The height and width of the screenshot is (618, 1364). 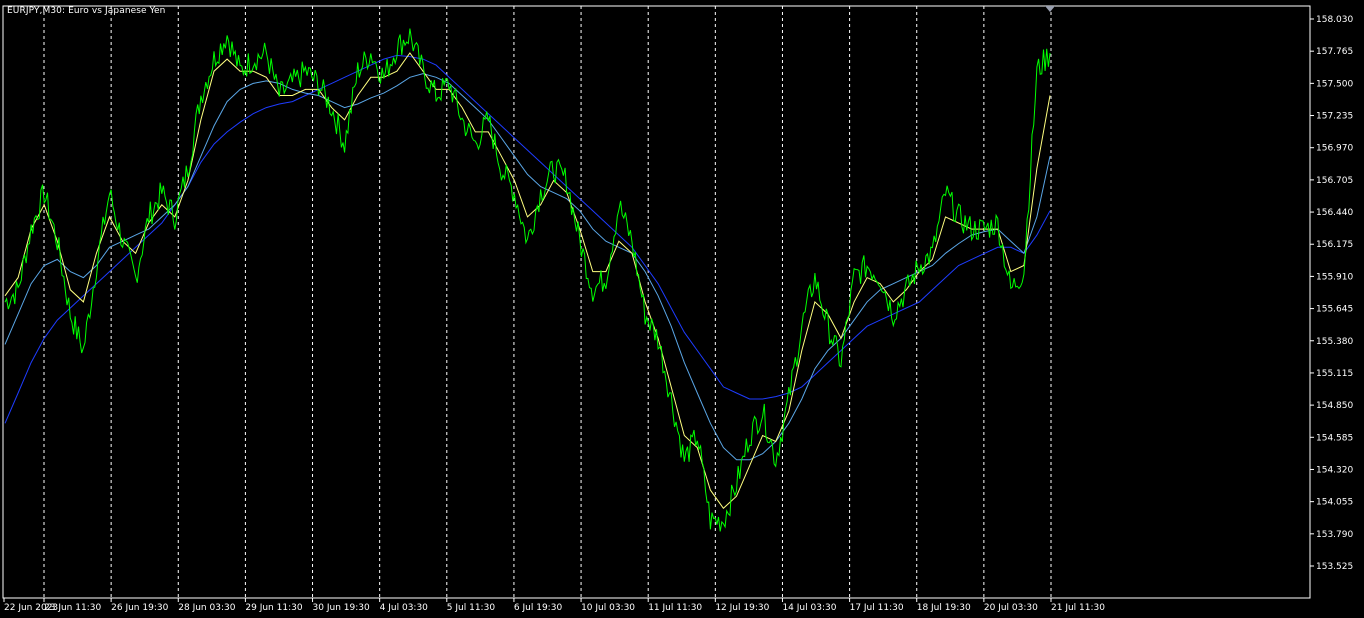 I want to click on x-tick-label: 20 Jul 03:30, so click(x=1011, y=608).